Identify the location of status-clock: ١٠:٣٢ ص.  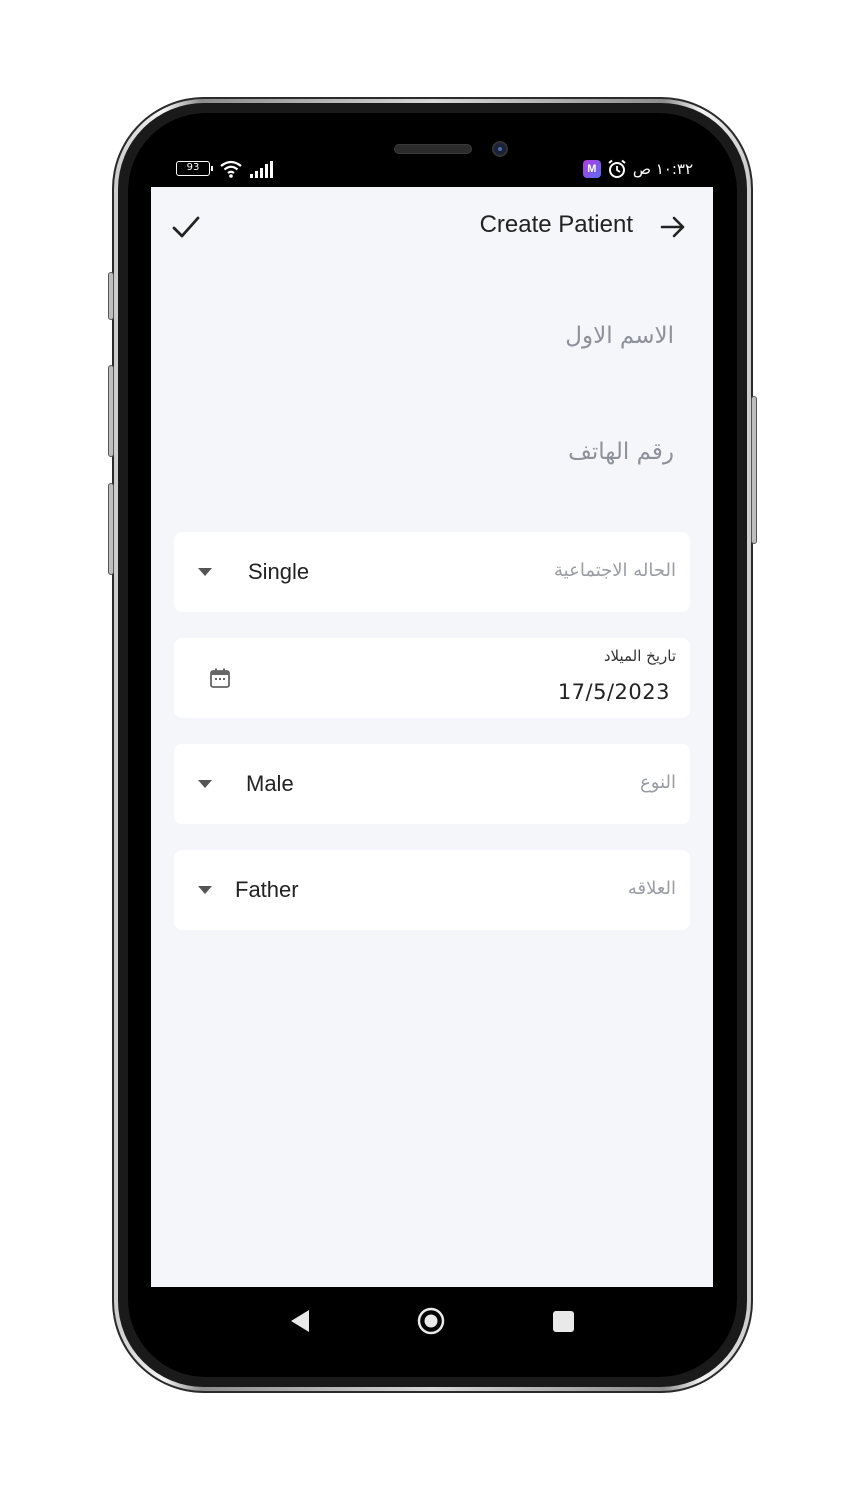
(662, 169).